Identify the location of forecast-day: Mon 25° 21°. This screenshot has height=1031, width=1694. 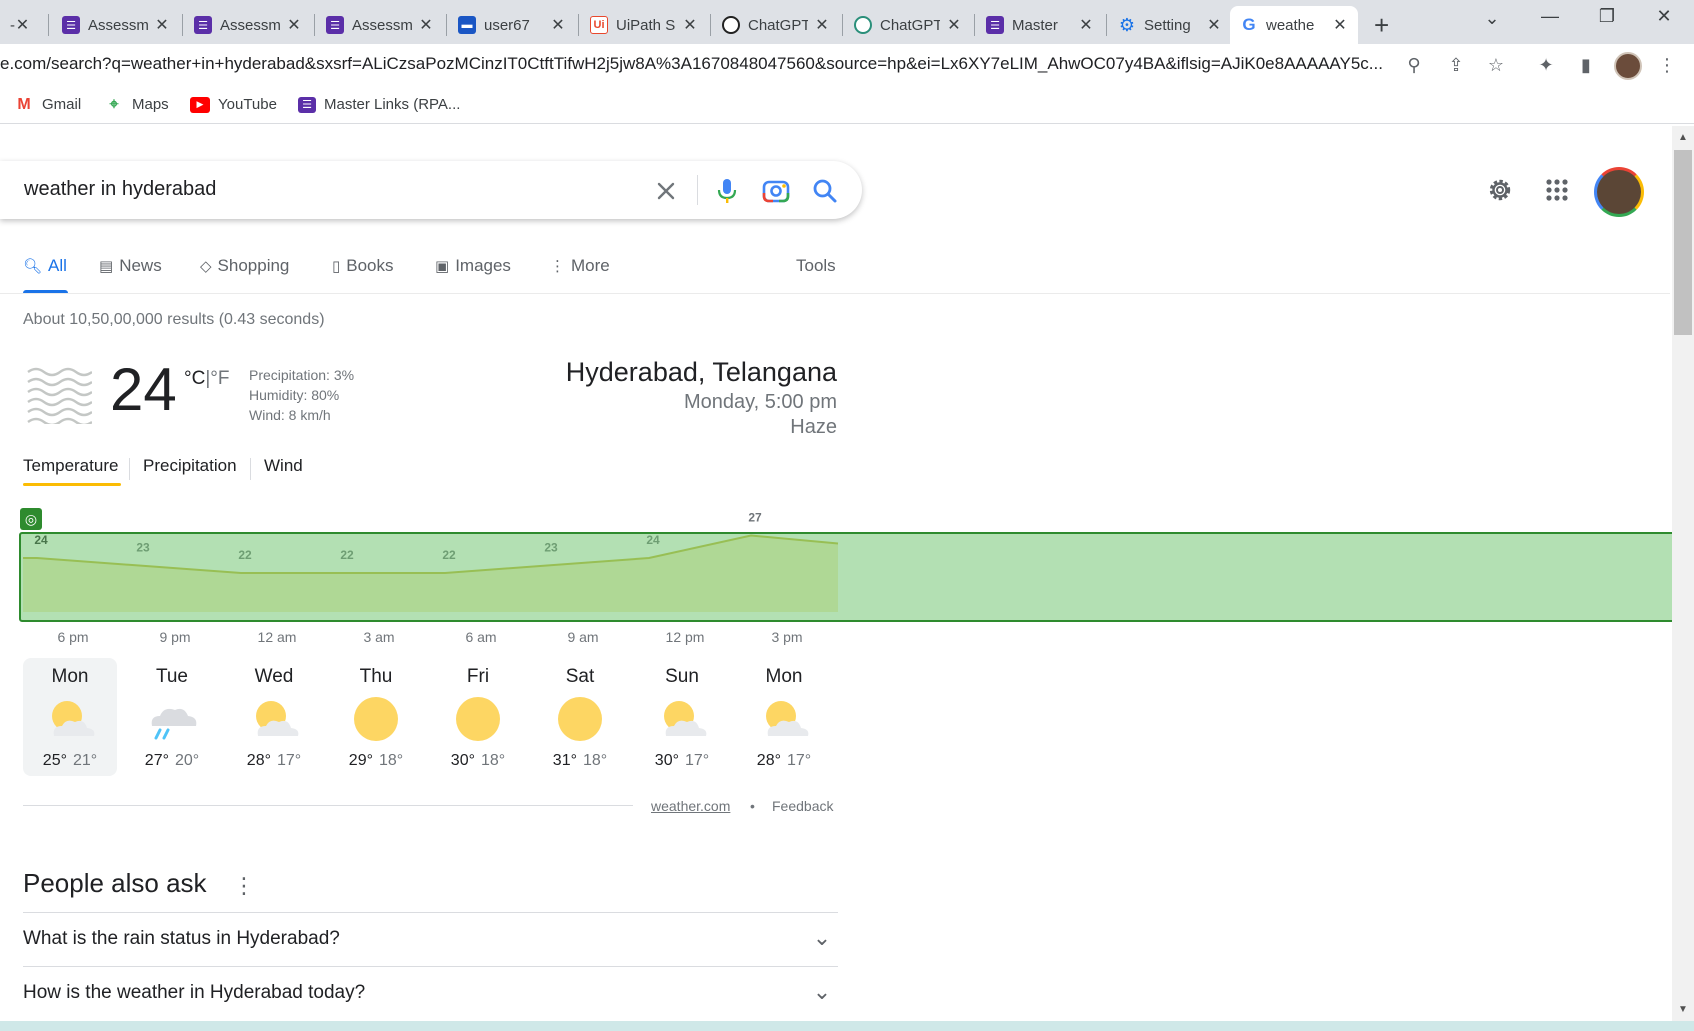
(70, 717).